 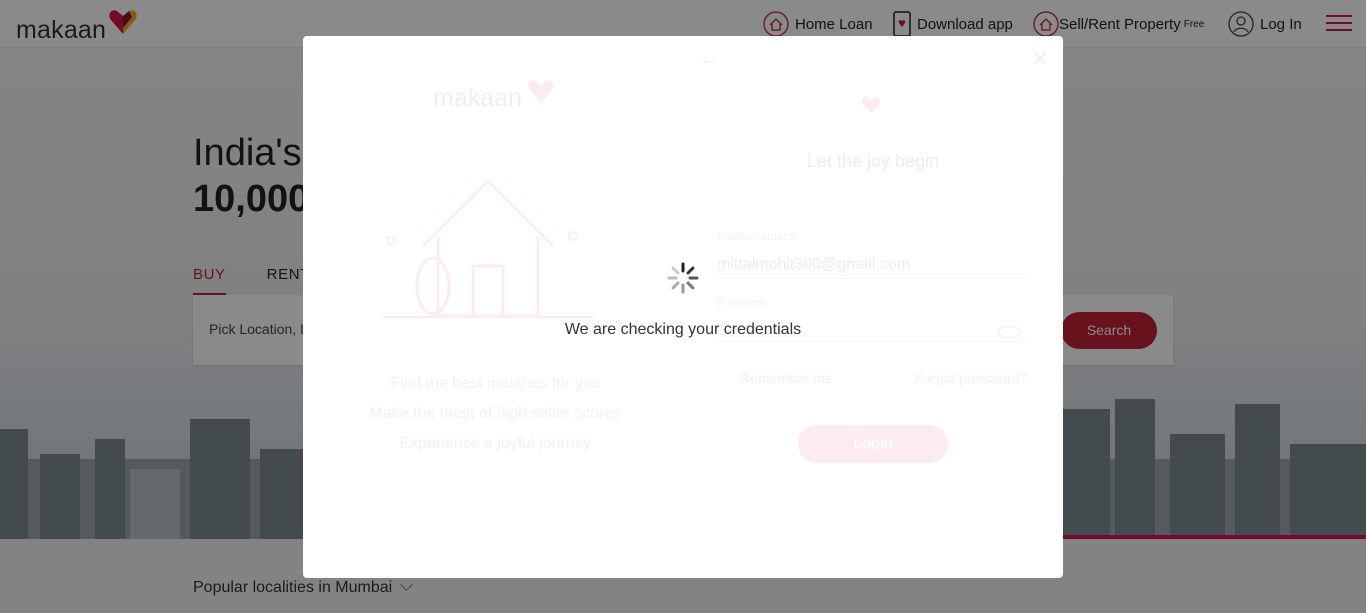 I want to click on close-icon: ✕, so click(x=1040, y=59).